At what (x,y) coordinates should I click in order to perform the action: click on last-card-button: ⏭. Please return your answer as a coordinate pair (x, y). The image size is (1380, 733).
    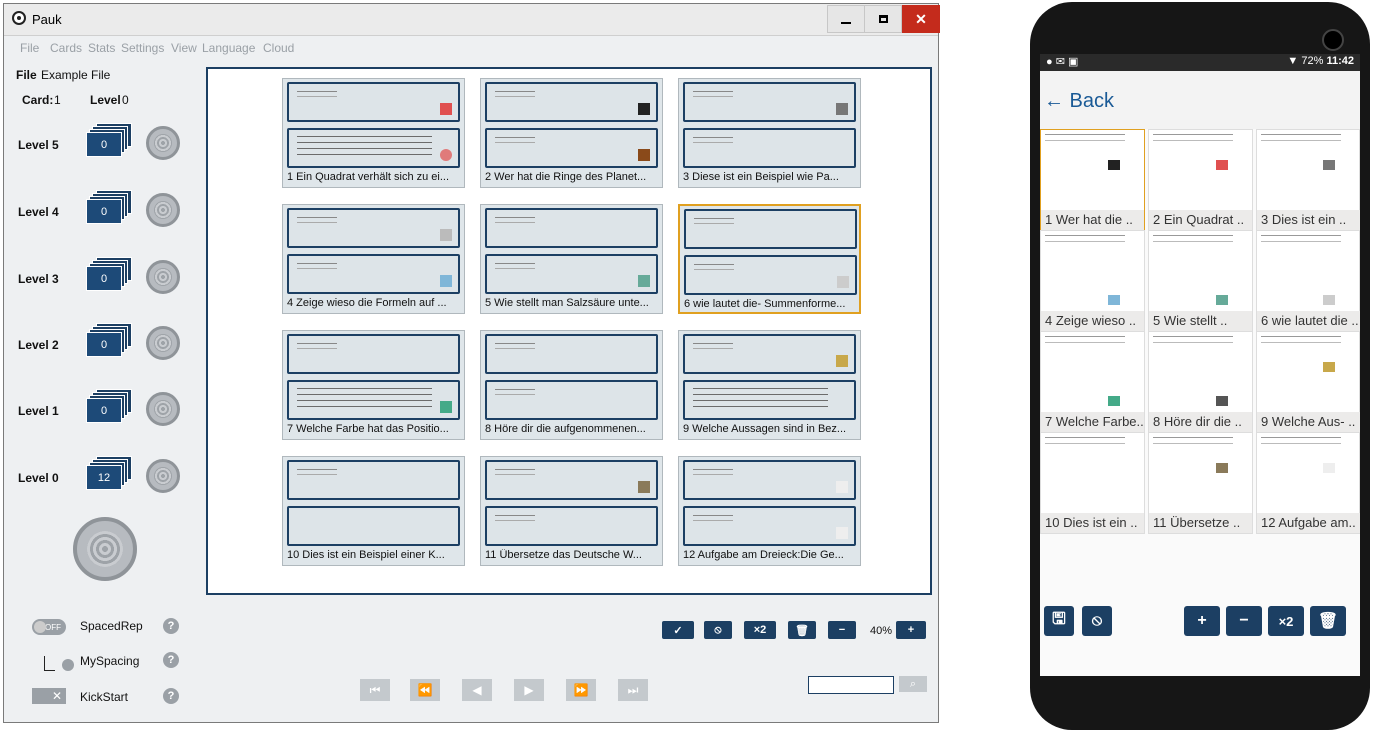
    Looking at the image, I should click on (633, 690).